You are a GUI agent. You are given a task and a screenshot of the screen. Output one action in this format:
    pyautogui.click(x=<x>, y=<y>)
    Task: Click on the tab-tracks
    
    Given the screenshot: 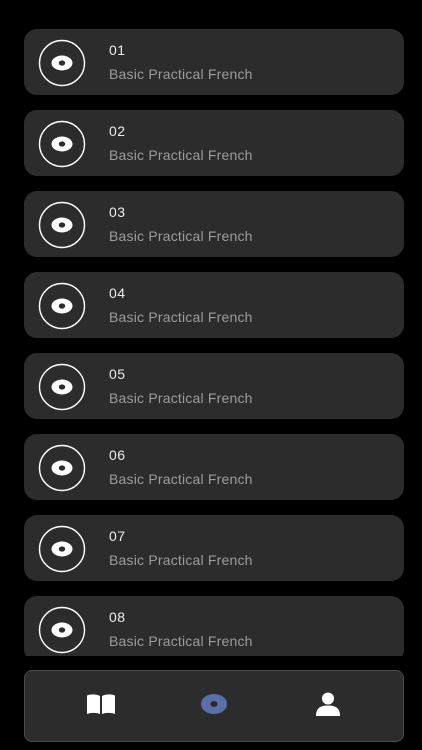 What is the action you would take?
    pyautogui.click(x=214, y=706)
    